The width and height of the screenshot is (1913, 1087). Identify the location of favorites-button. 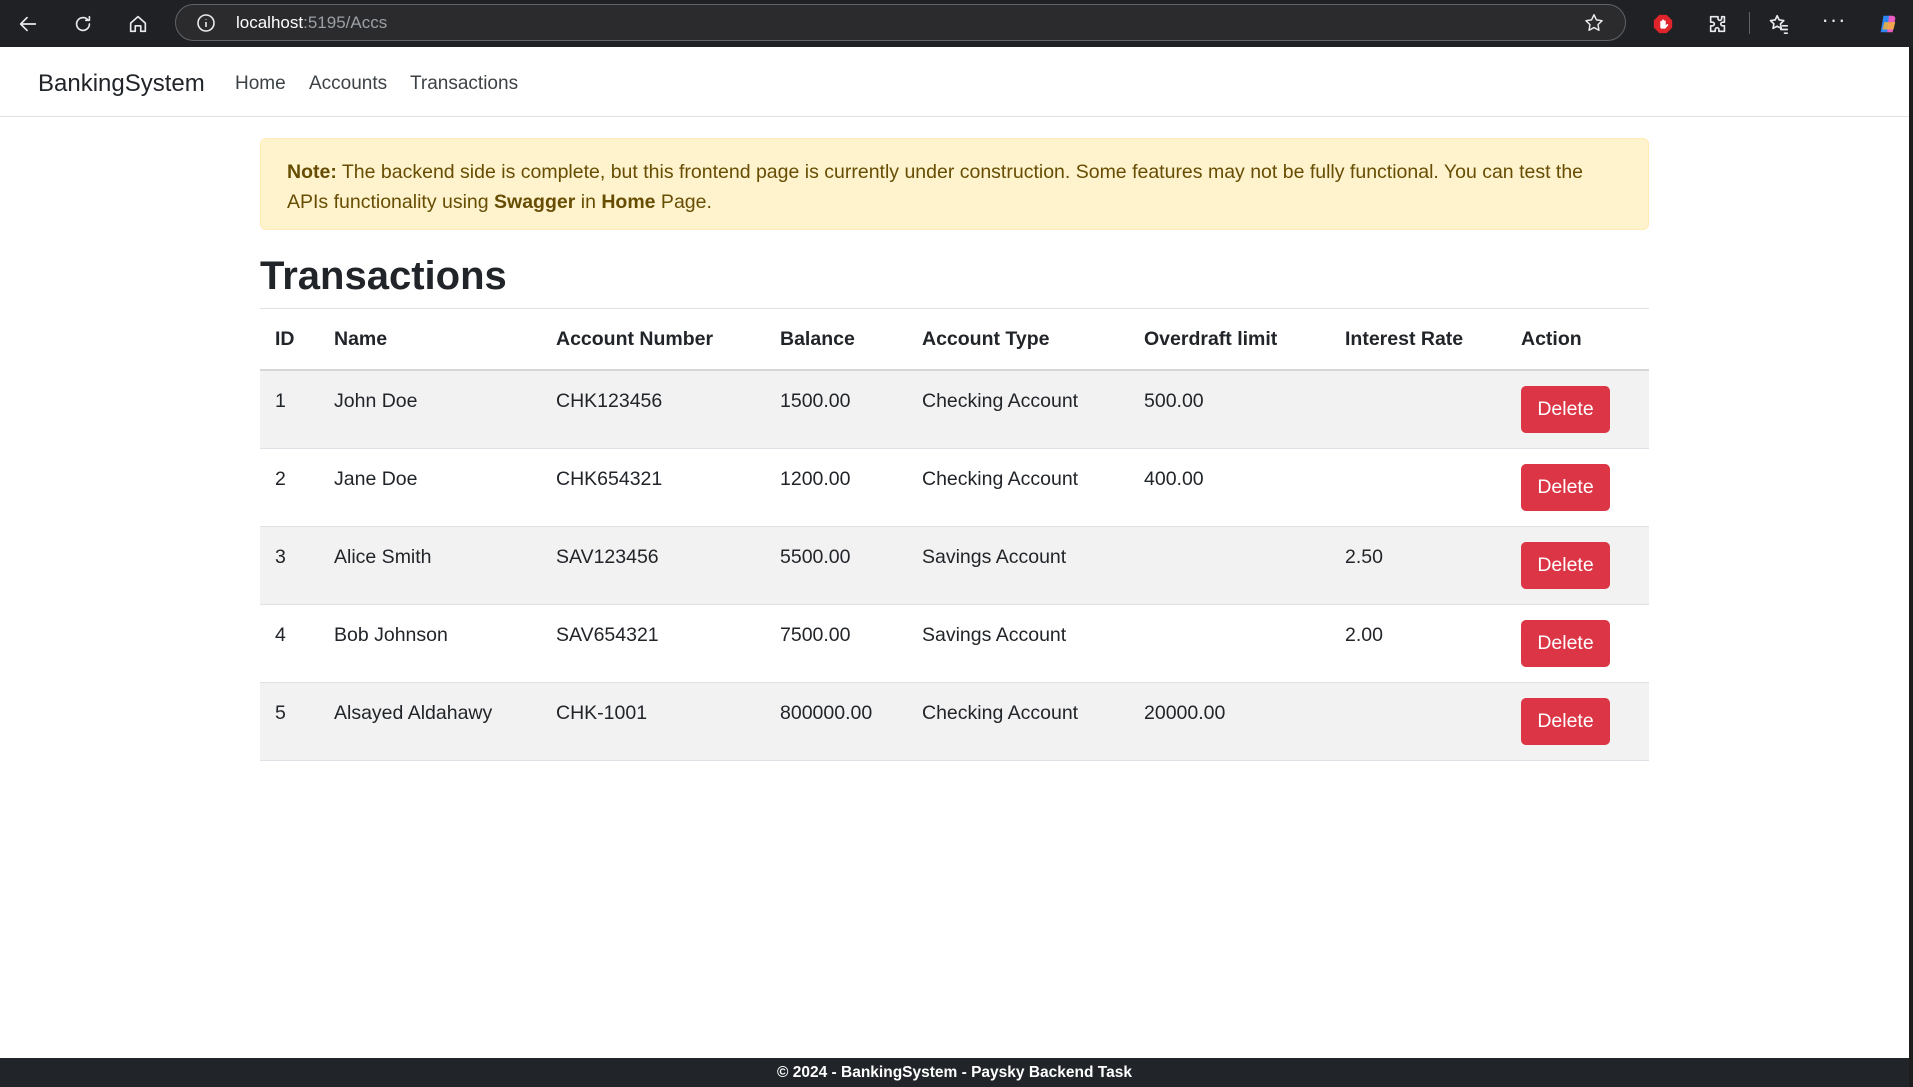
(1779, 24).